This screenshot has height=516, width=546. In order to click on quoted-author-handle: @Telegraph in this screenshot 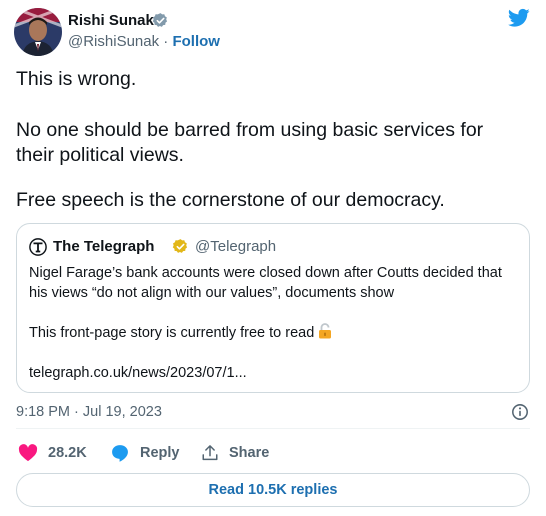, I will do `click(236, 246)`.